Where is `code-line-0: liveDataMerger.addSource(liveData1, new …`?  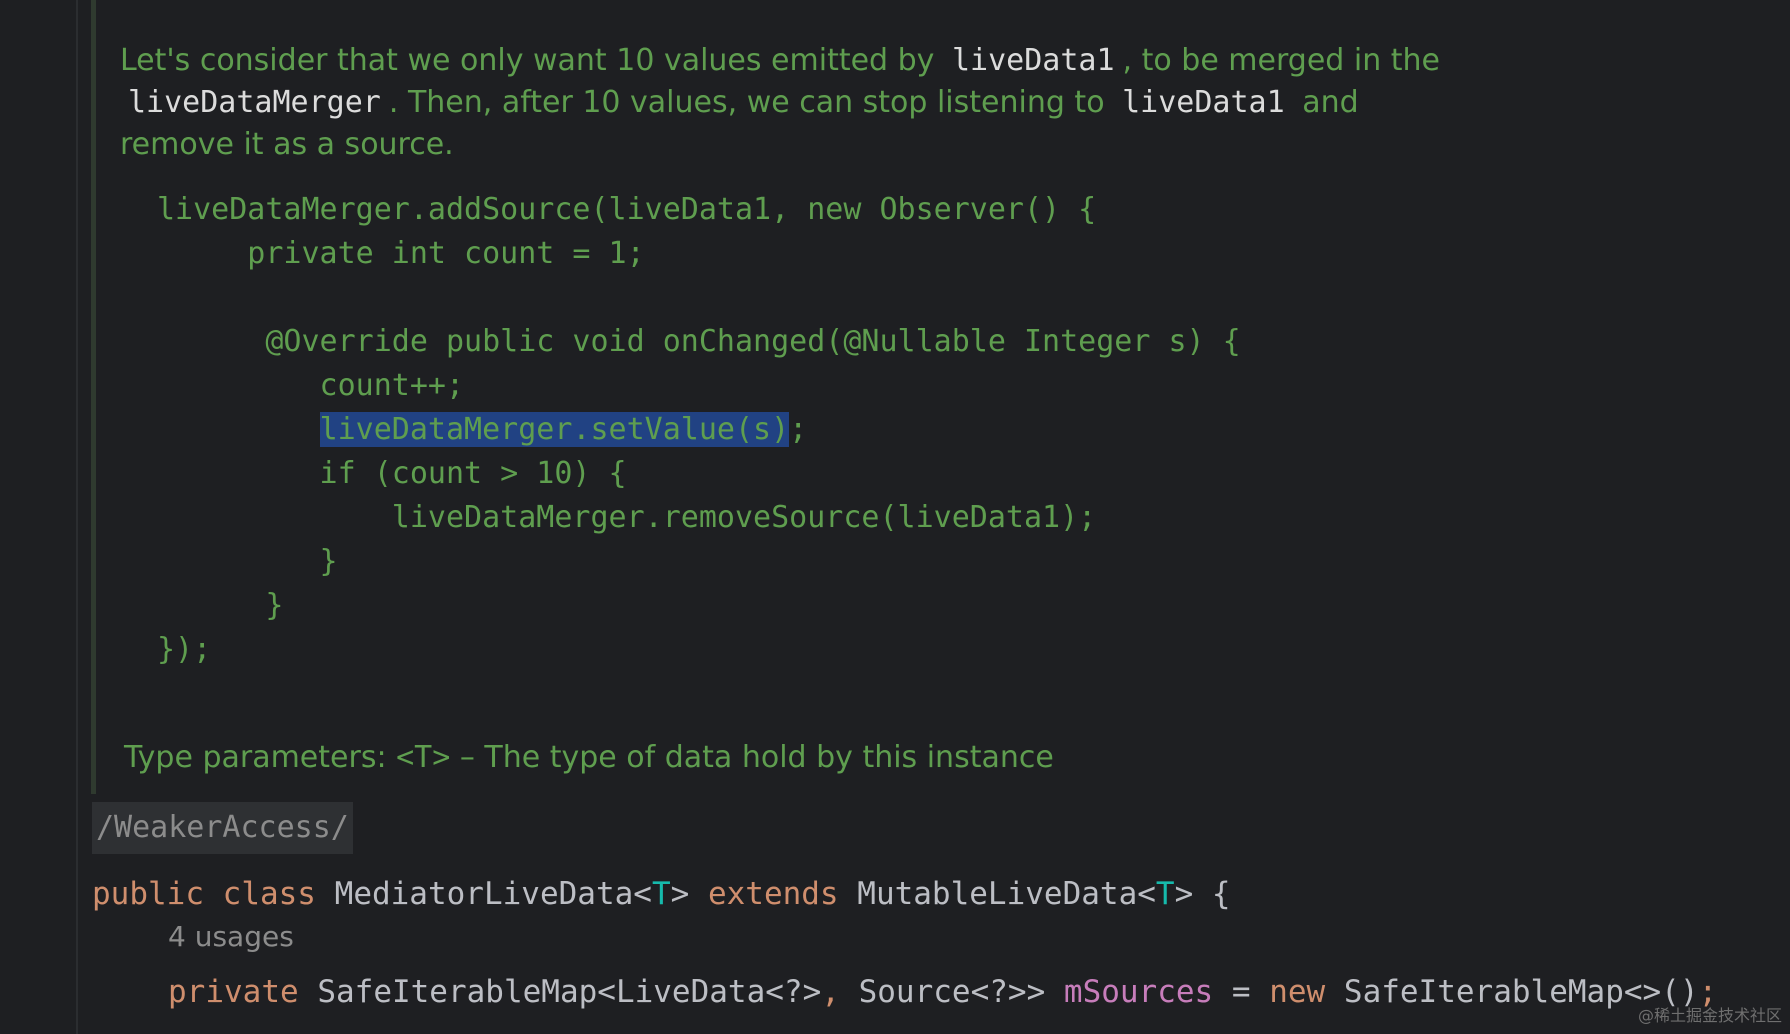 code-line-0: liveDataMerger.addSource(liveData1, new … is located at coordinates (627, 209).